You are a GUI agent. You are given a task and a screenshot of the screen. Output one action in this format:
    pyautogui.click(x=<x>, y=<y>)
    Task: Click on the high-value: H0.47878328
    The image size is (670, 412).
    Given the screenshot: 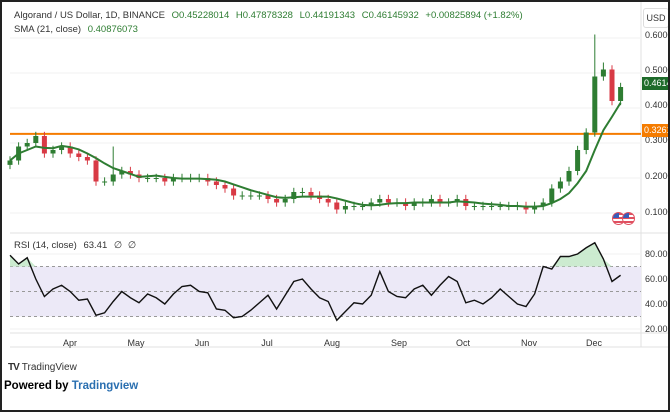 What is the action you would take?
    pyautogui.click(x=264, y=15)
    